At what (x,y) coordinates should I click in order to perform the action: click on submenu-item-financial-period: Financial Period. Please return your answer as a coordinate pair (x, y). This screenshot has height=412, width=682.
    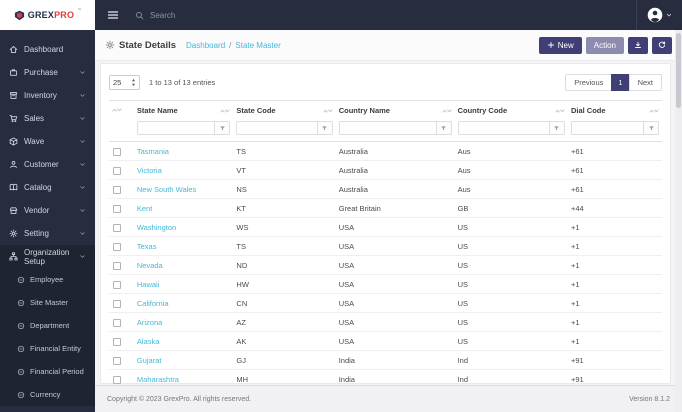
    Looking at the image, I should click on (47, 371).